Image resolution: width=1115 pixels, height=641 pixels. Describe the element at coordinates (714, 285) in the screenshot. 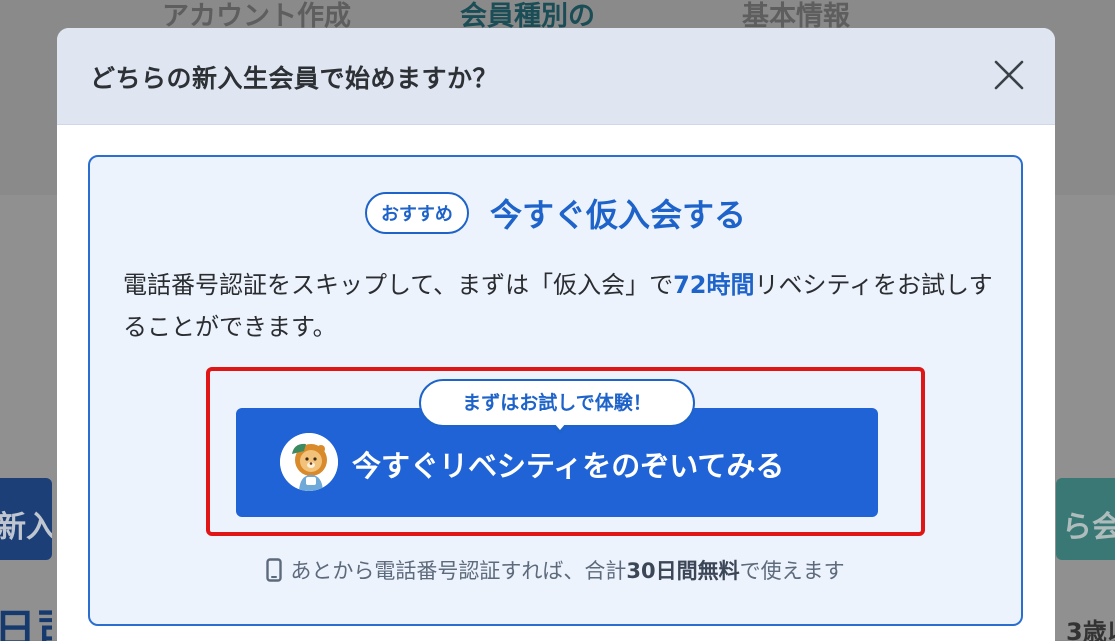

I see `trial-duration: 72時間` at that location.